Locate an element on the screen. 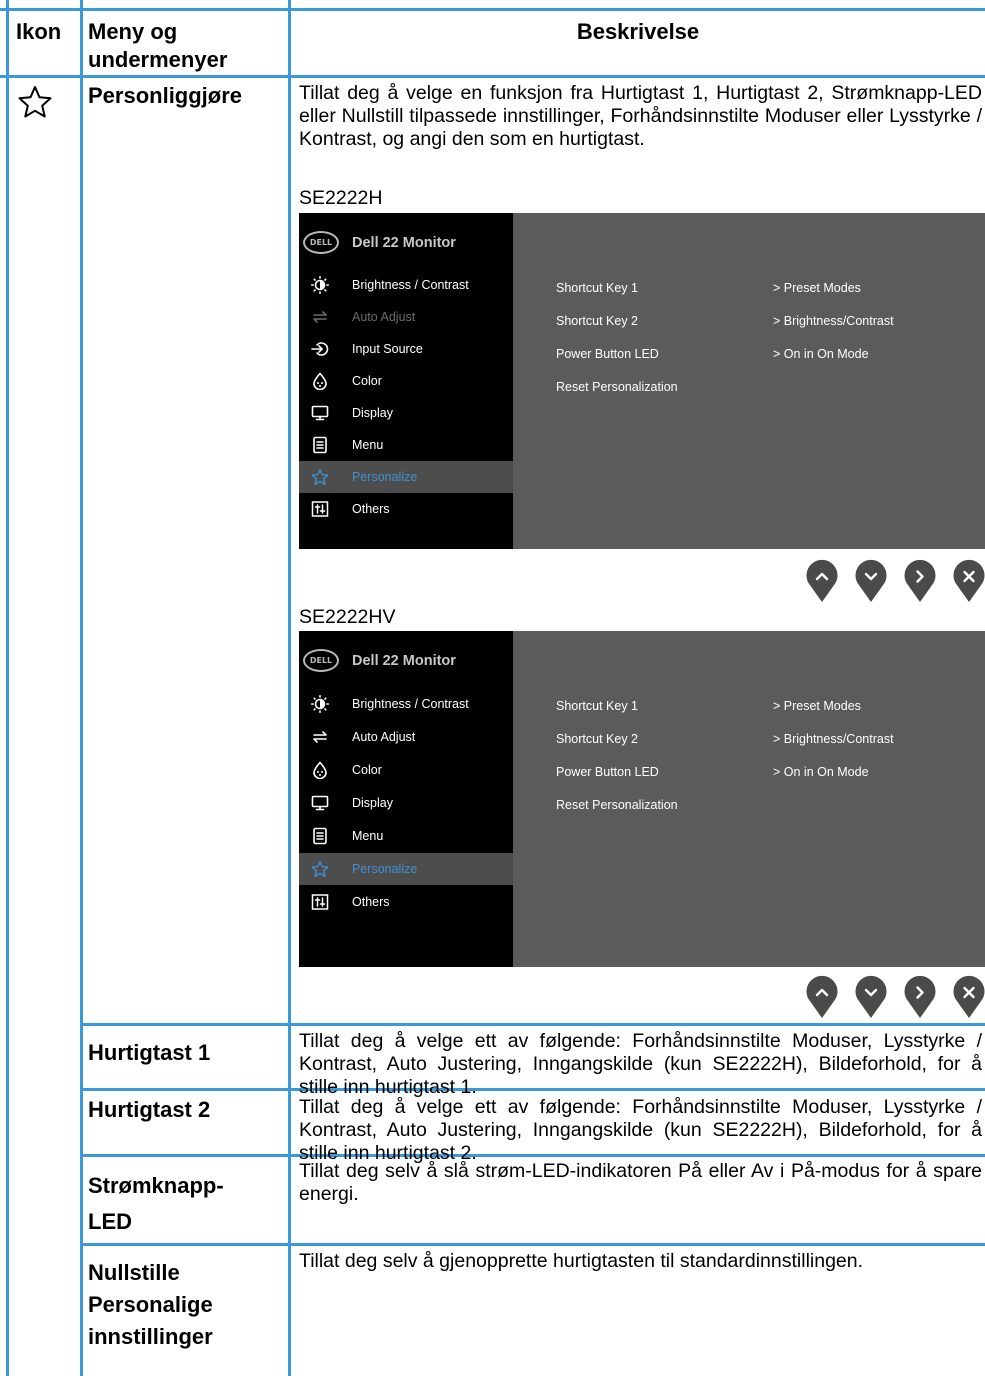 The image size is (985, 1376). menu-name-nullstille-line2: Personalige is located at coordinates (150, 1304).